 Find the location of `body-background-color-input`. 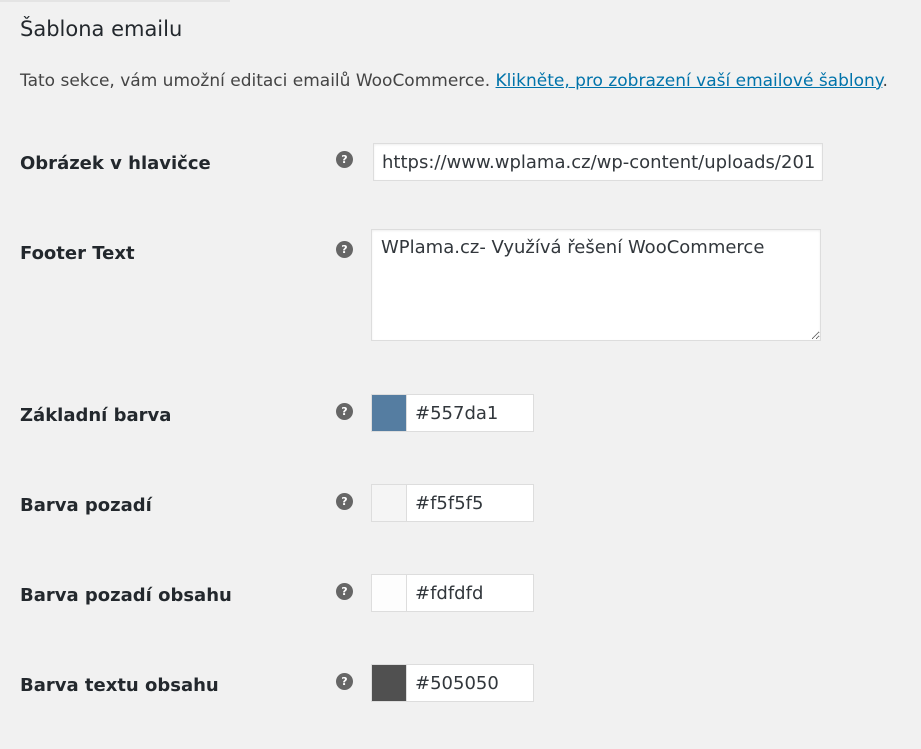

body-background-color-input is located at coordinates (470, 593).